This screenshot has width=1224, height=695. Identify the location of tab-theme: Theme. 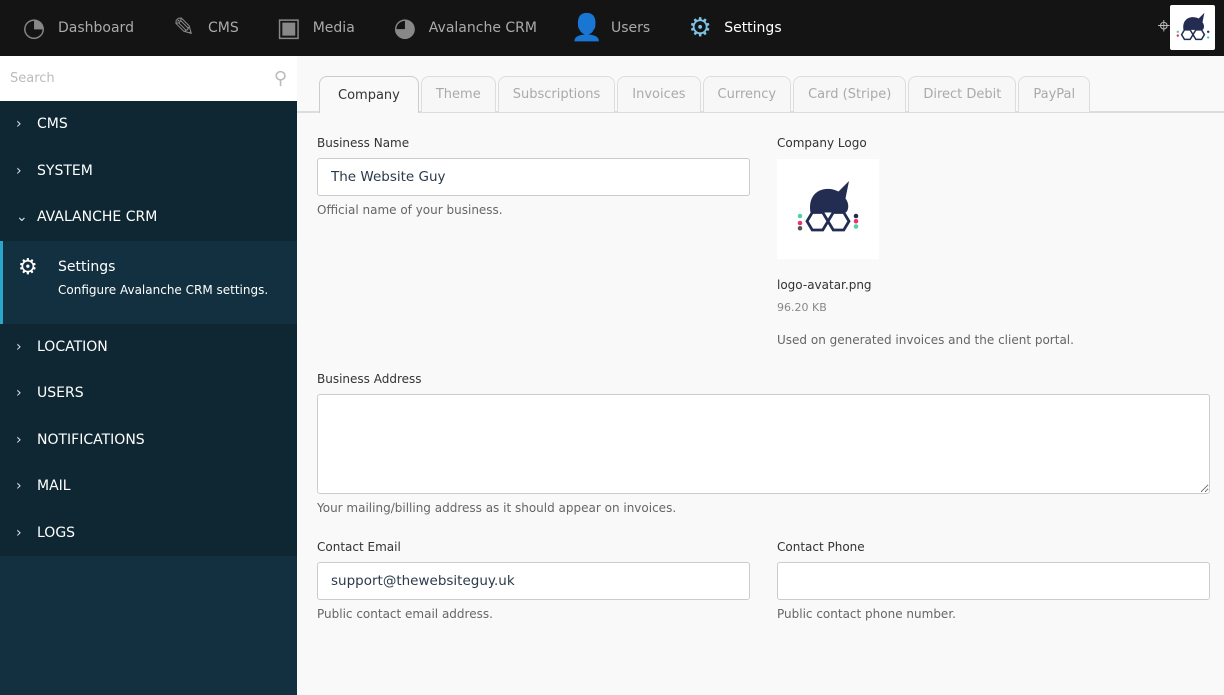
(458, 94).